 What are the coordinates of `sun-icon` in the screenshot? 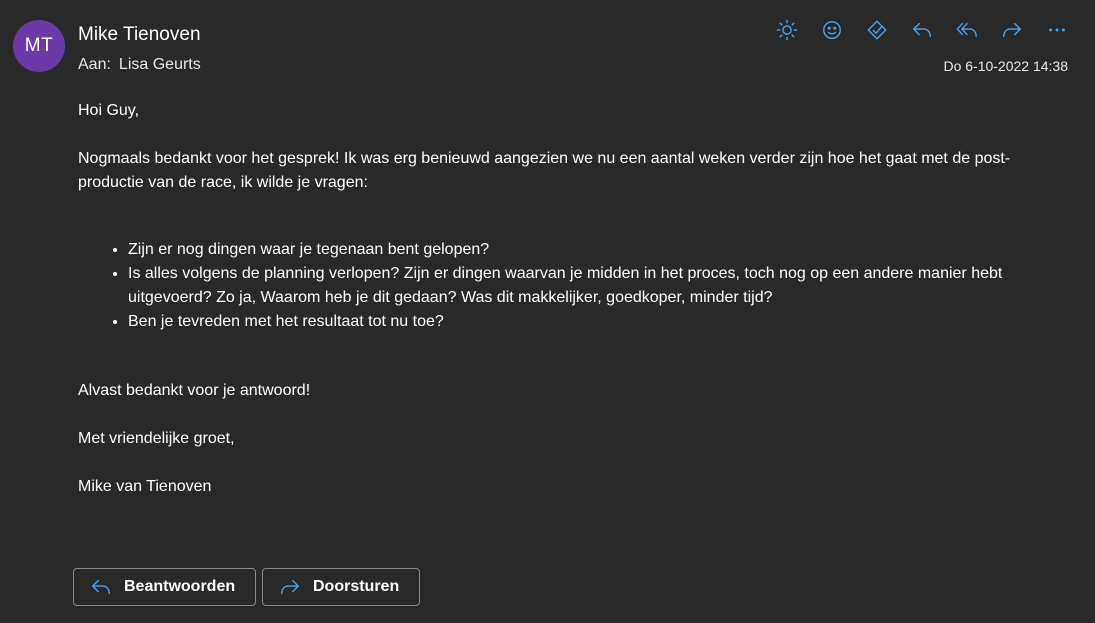 It's located at (787, 30).